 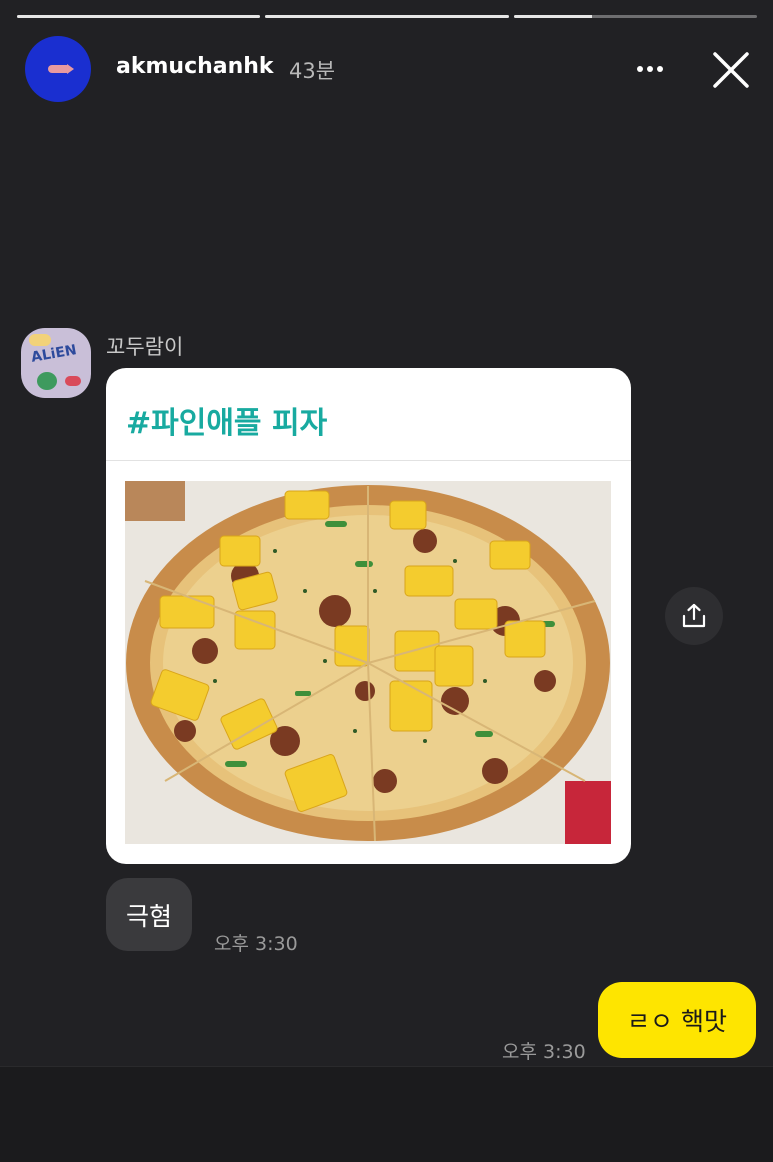 What do you see at coordinates (386, 1114) in the screenshot?
I see `bottom-bar` at bounding box center [386, 1114].